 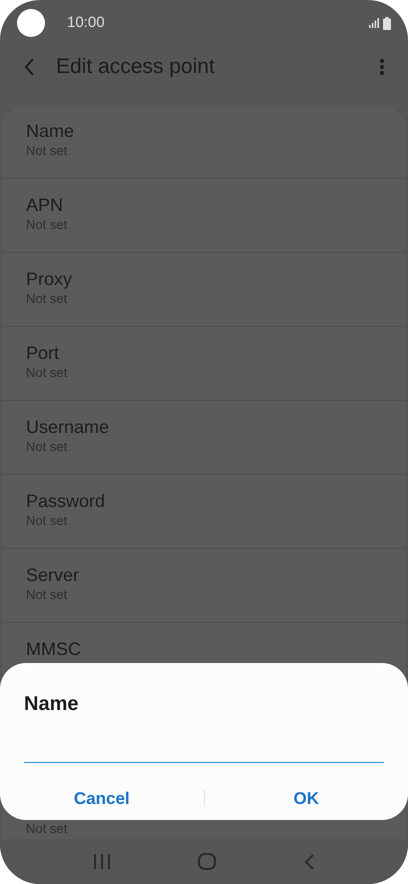 I want to click on signal-icon, so click(x=374, y=23).